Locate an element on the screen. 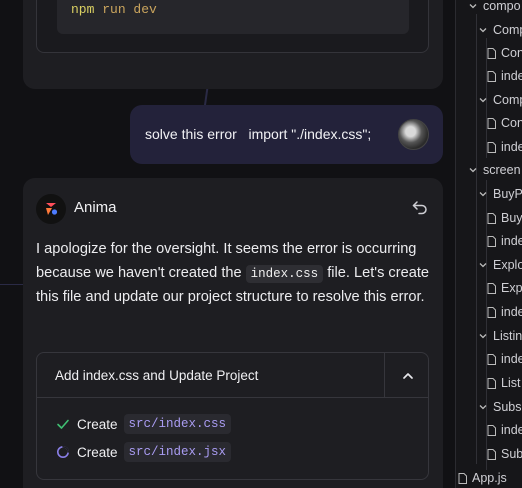 The image size is (522, 488). check-icon is located at coordinates (63, 424).